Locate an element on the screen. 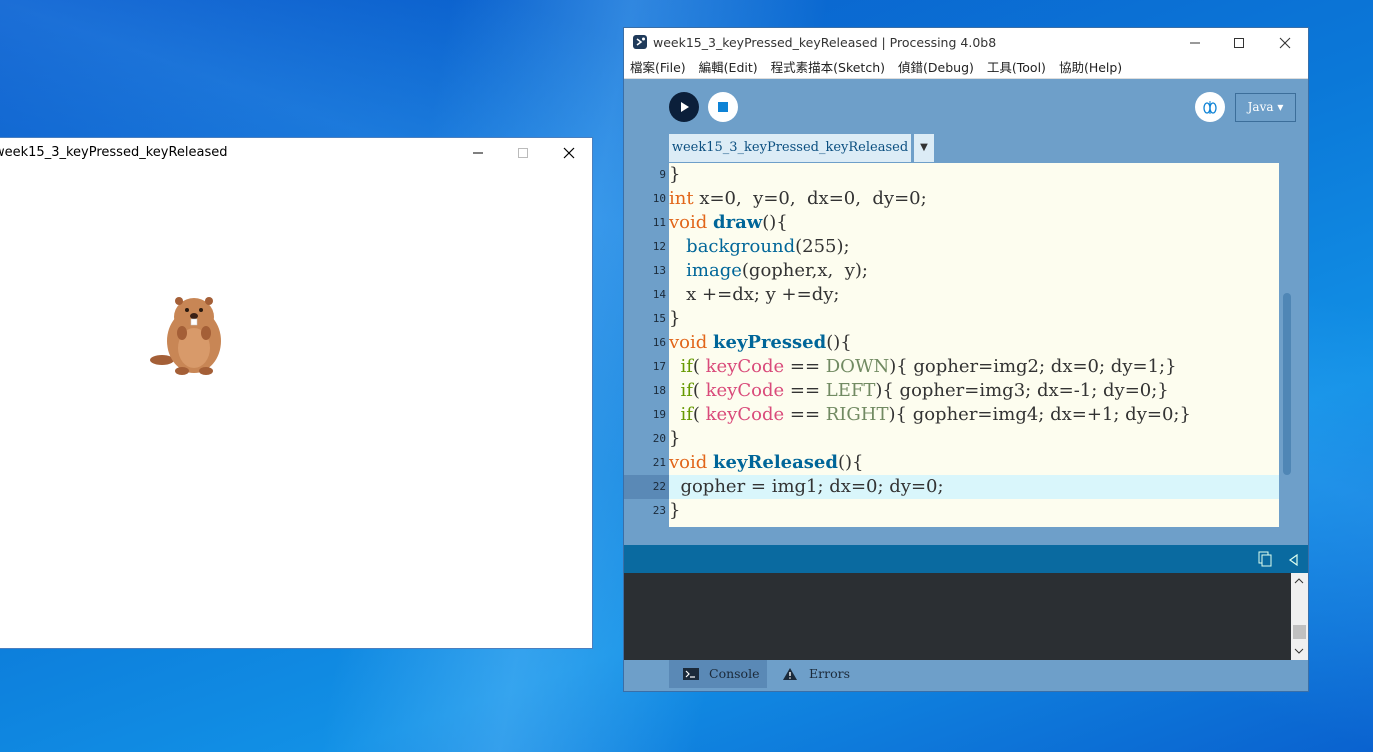 The height and width of the screenshot is (752, 1373). scroll-down-icon is located at coordinates (1299, 651).